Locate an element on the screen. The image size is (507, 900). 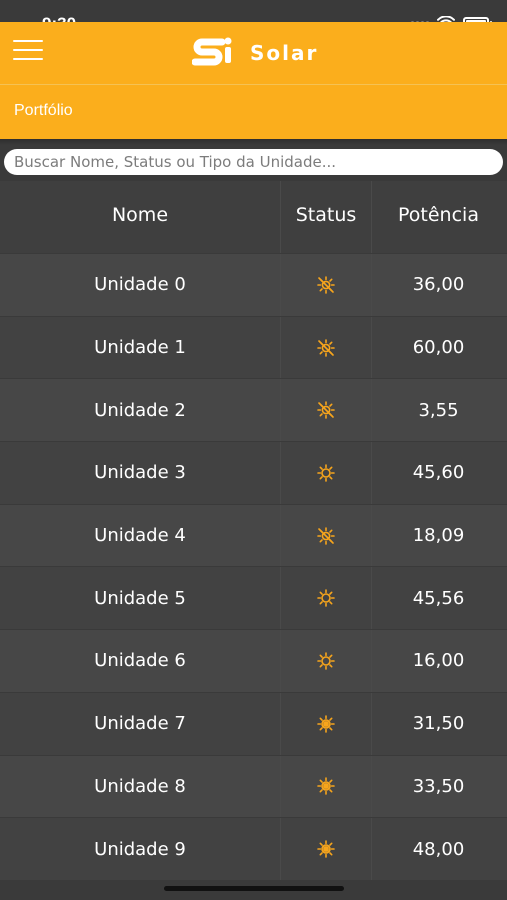
unit-power: 45,60 is located at coordinates (438, 473).